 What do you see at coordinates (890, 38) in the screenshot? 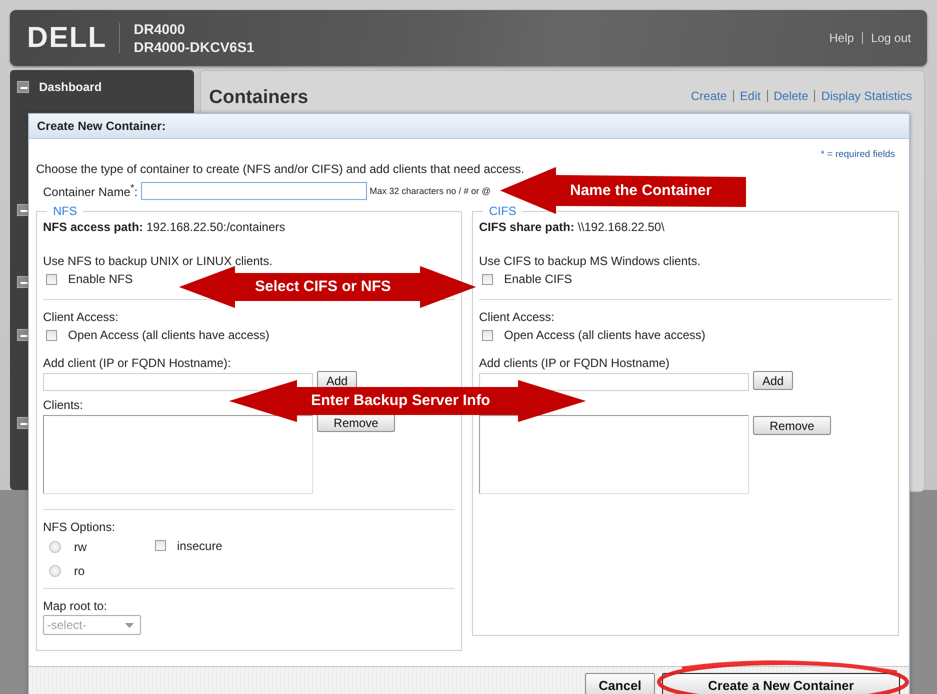
I see `header-link: Log out` at bounding box center [890, 38].